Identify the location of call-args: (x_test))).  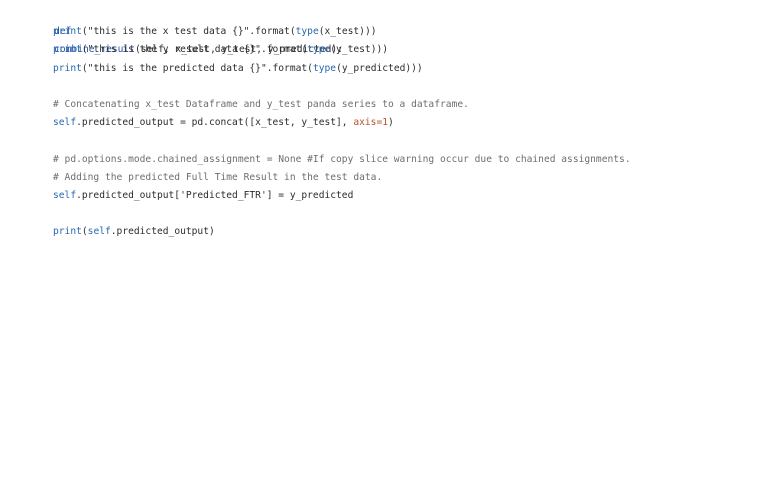
(347, 32).